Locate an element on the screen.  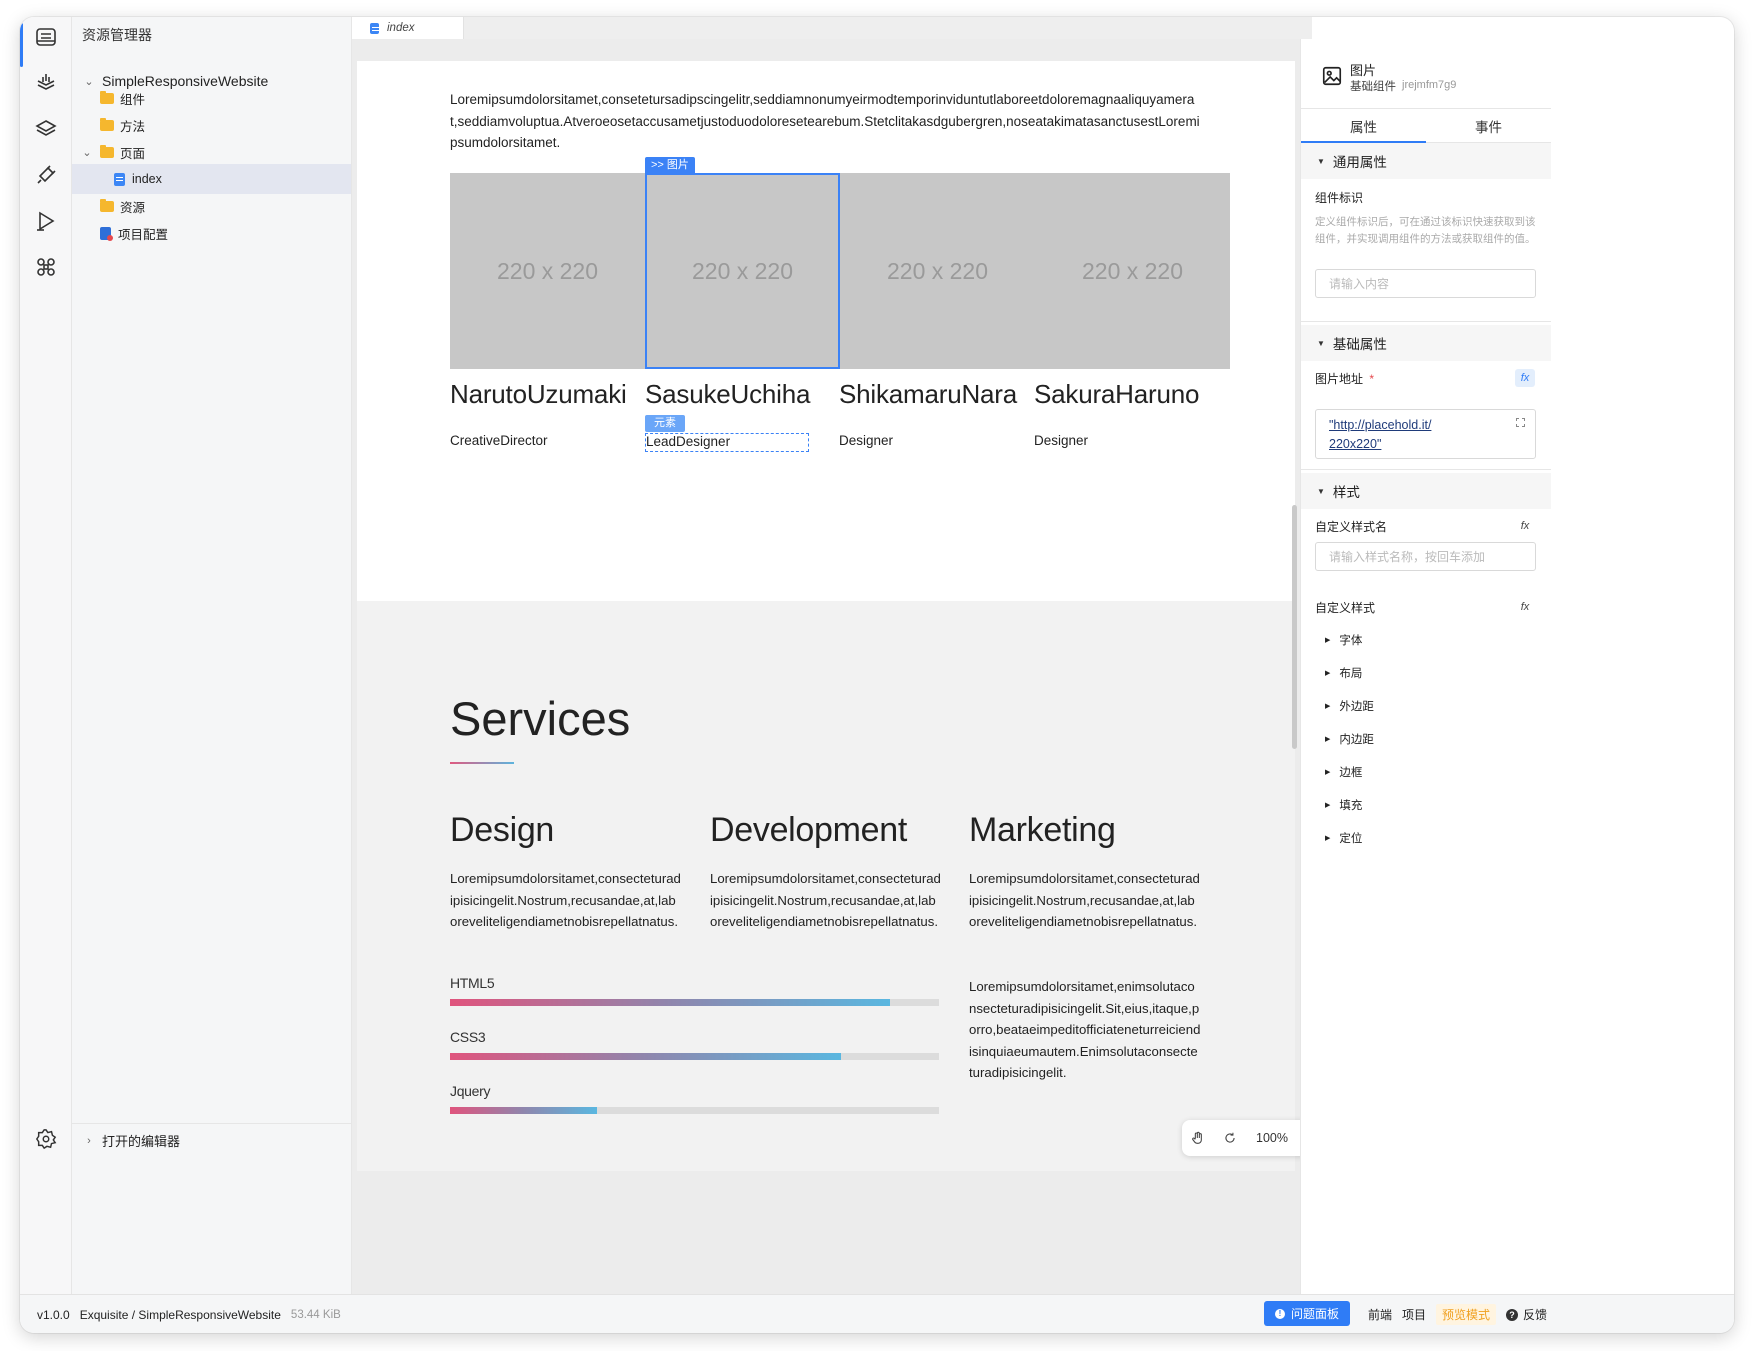
feedback-button: ? 反馈 is located at coordinates (1526, 1314).